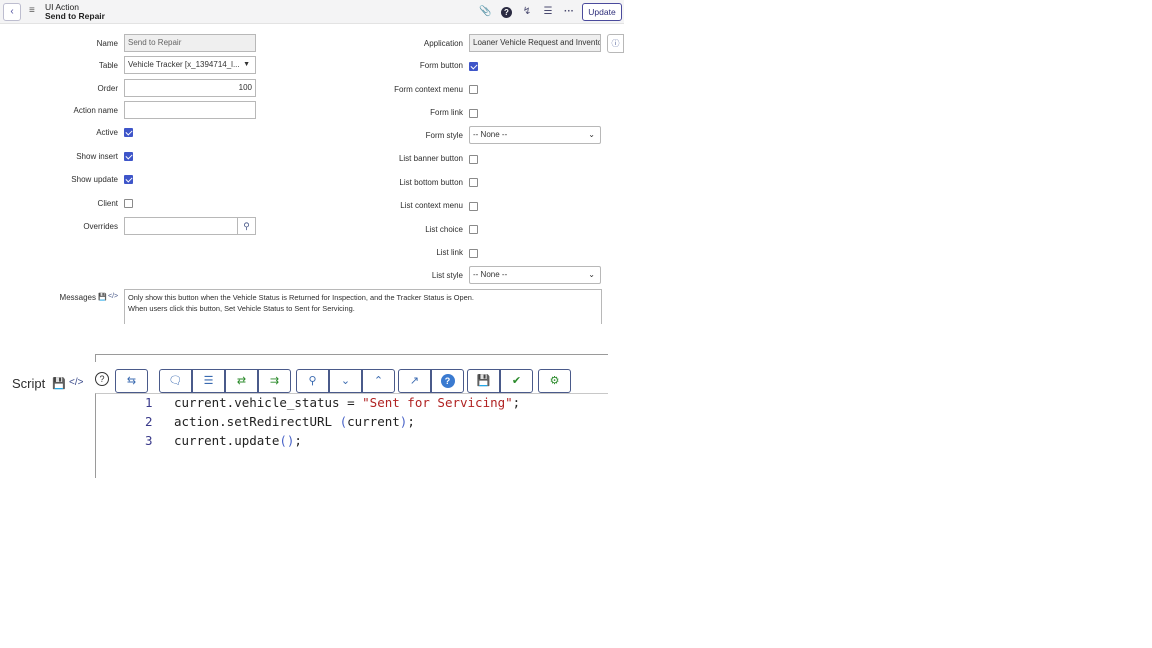 The width and height of the screenshot is (1152, 648). I want to click on list-context-menu-checkbox, so click(473, 206).